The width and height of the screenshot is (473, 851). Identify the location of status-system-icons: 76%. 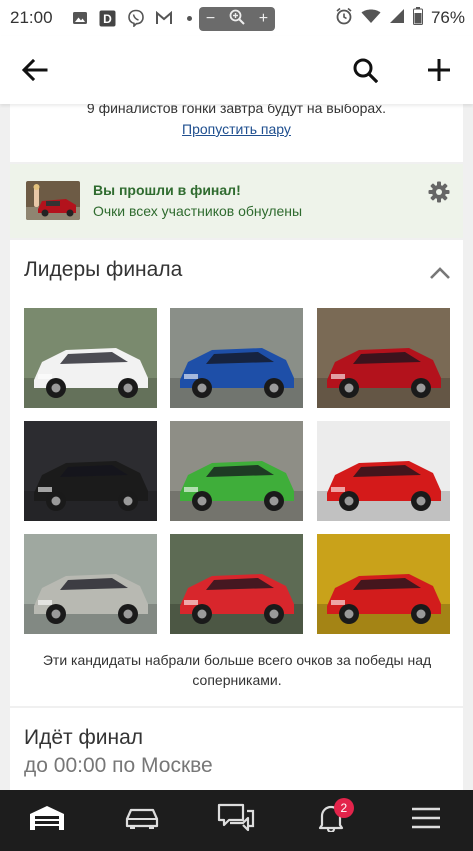
(400, 18).